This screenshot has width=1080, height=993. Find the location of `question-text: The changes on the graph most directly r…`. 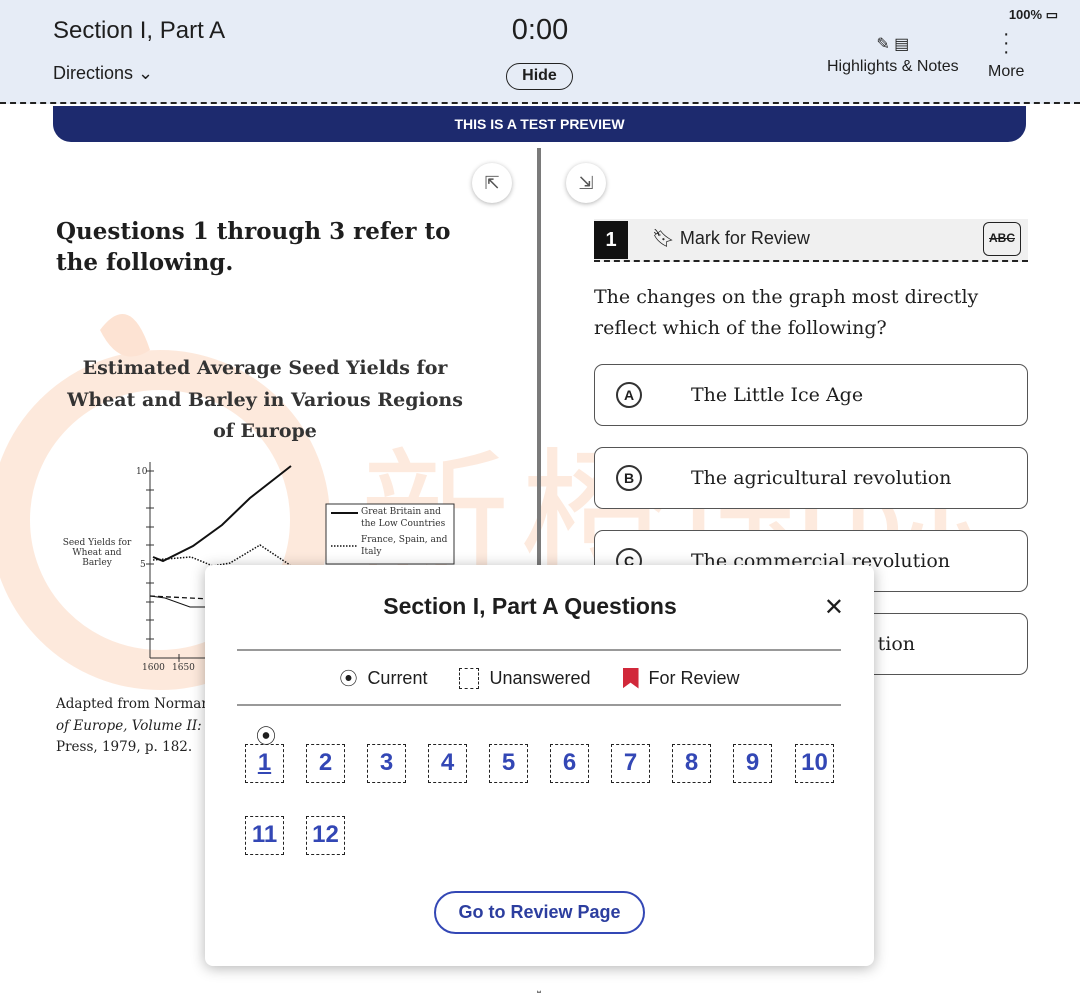

question-text: The changes on the graph most directly r… is located at coordinates (786, 312).